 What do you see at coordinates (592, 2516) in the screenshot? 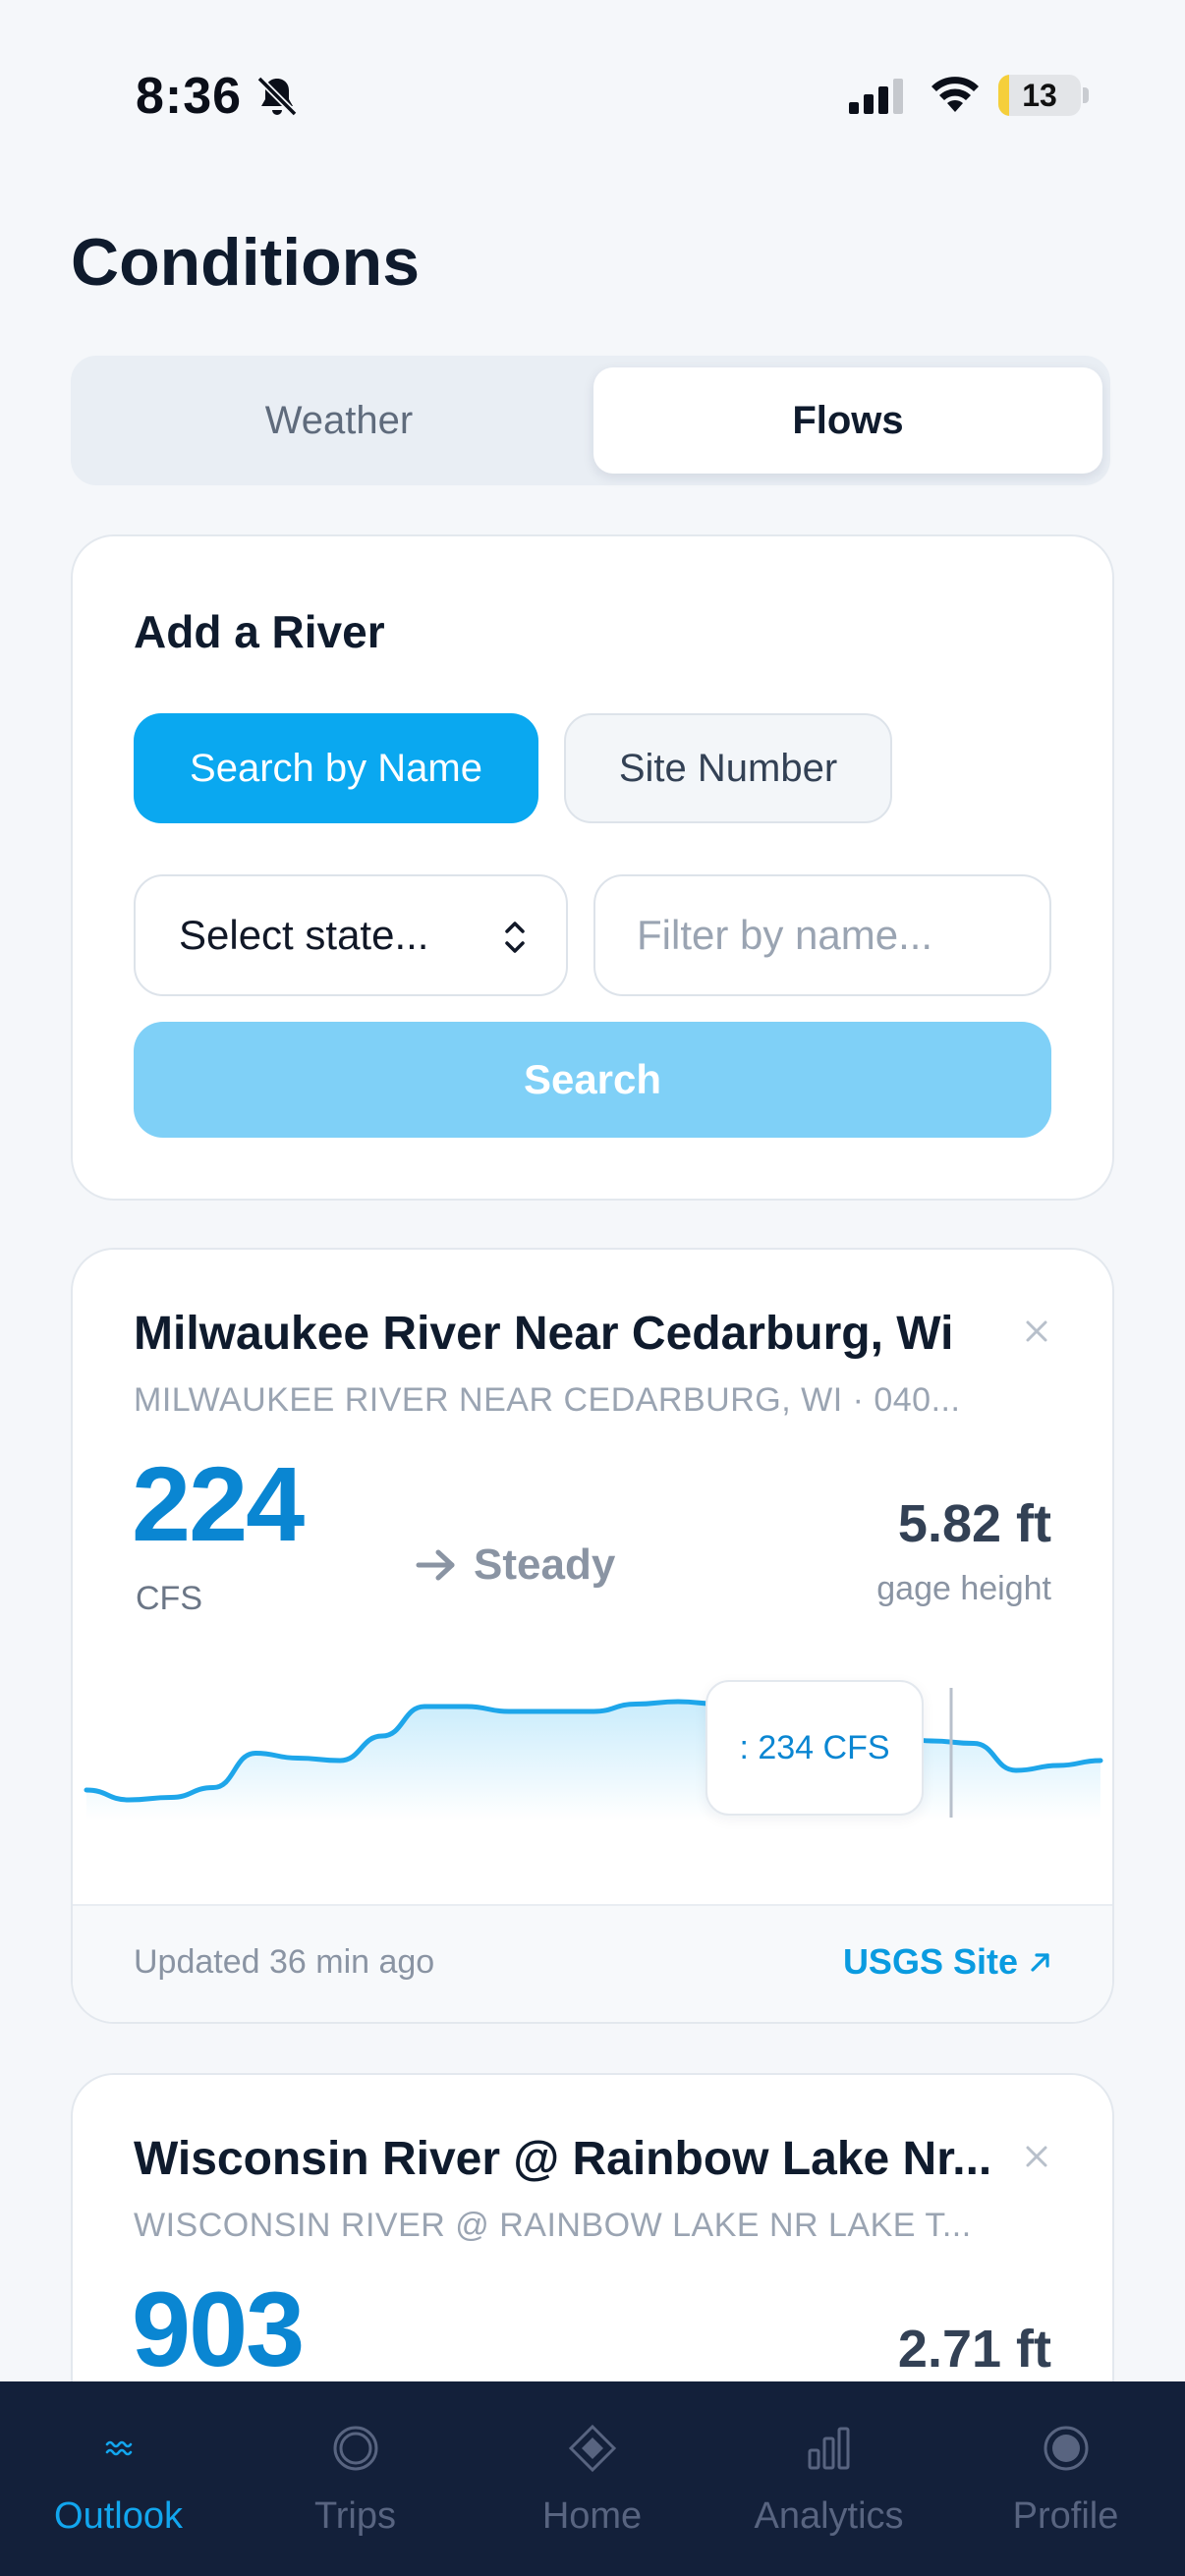
I see `tab-home-label: Home` at bounding box center [592, 2516].